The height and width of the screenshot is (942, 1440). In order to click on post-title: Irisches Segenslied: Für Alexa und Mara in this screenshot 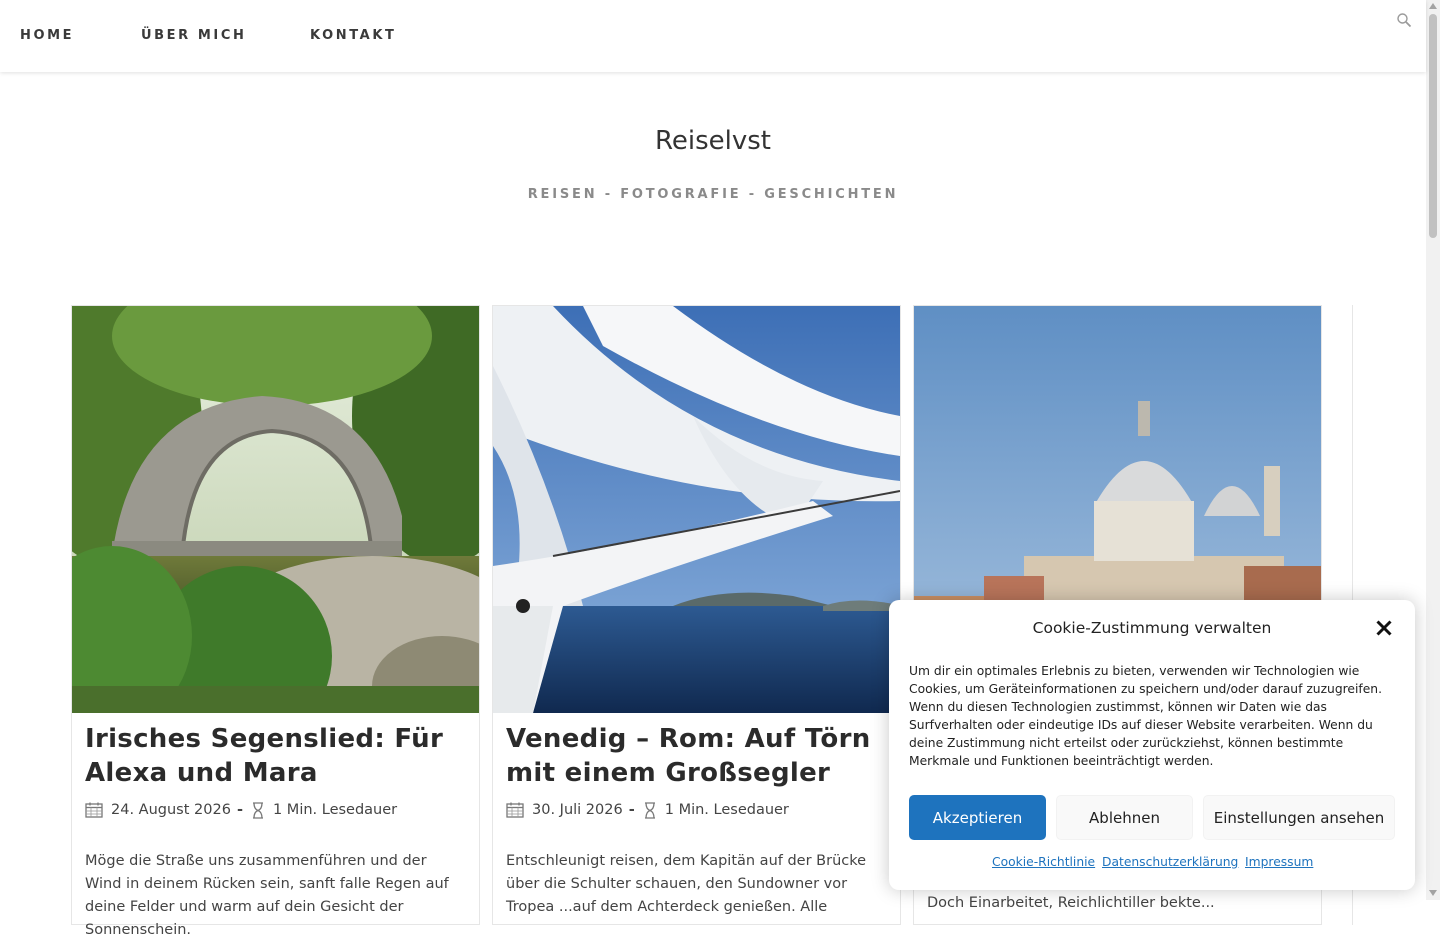, I will do `click(275, 756)`.